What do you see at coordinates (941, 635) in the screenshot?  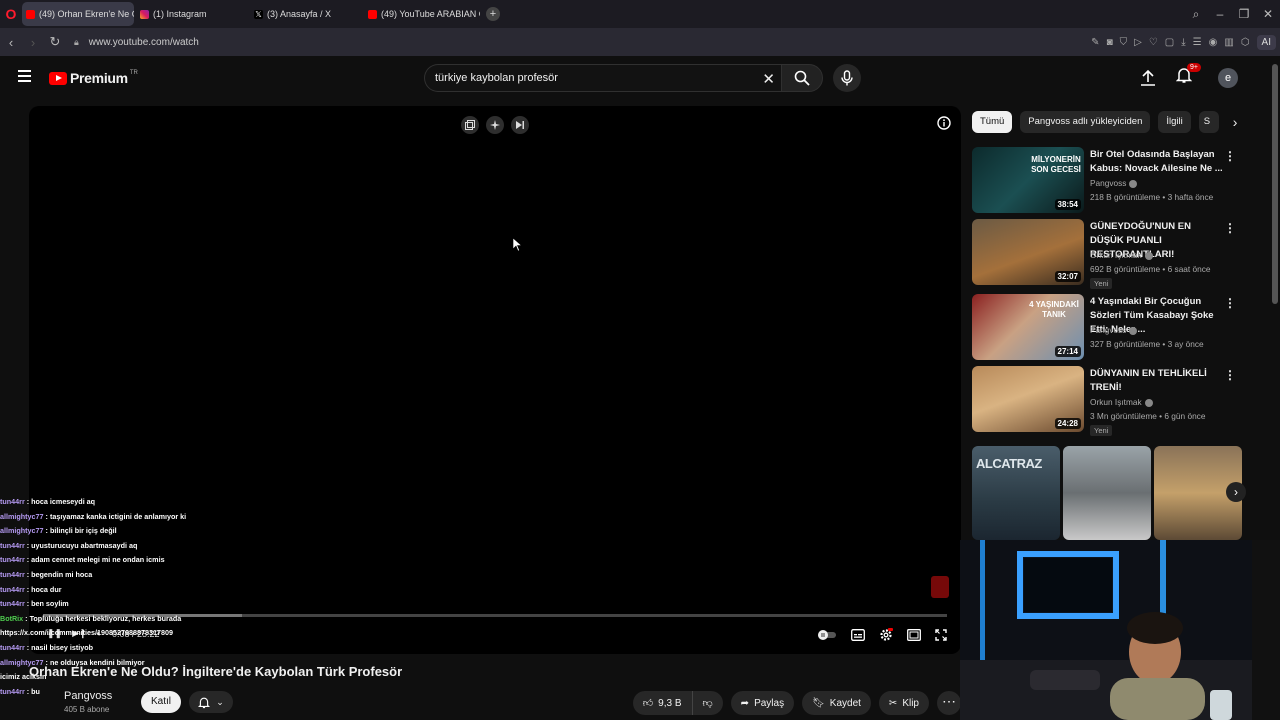 I see `fullscreen-icon` at bounding box center [941, 635].